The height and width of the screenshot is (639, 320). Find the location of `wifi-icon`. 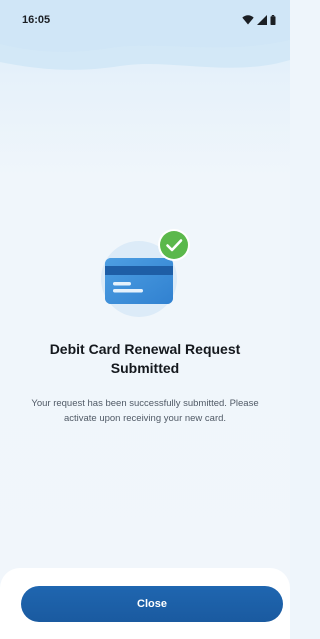

wifi-icon is located at coordinates (248, 20).